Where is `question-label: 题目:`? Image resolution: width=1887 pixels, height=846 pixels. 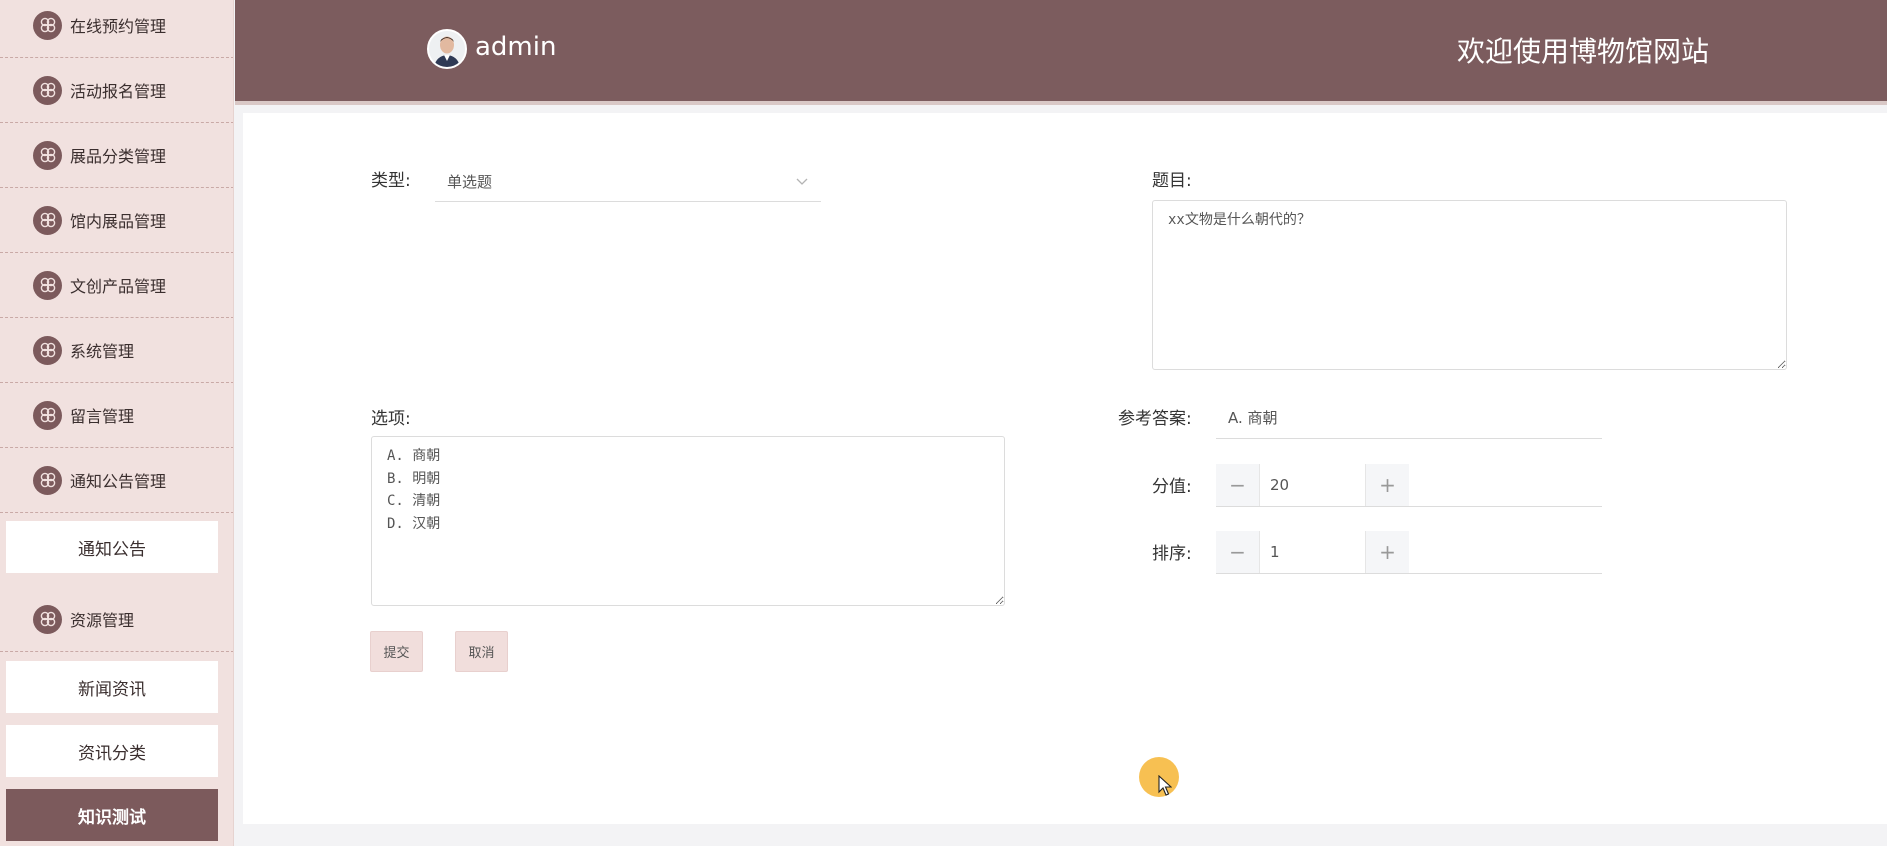
question-label: 题目: is located at coordinates (1172, 181).